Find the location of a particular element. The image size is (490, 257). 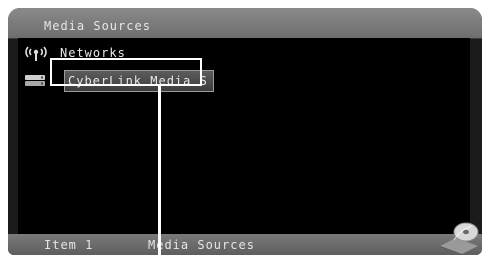

list-item-label: CyberLink Media S is located at coordinates (138, 81).